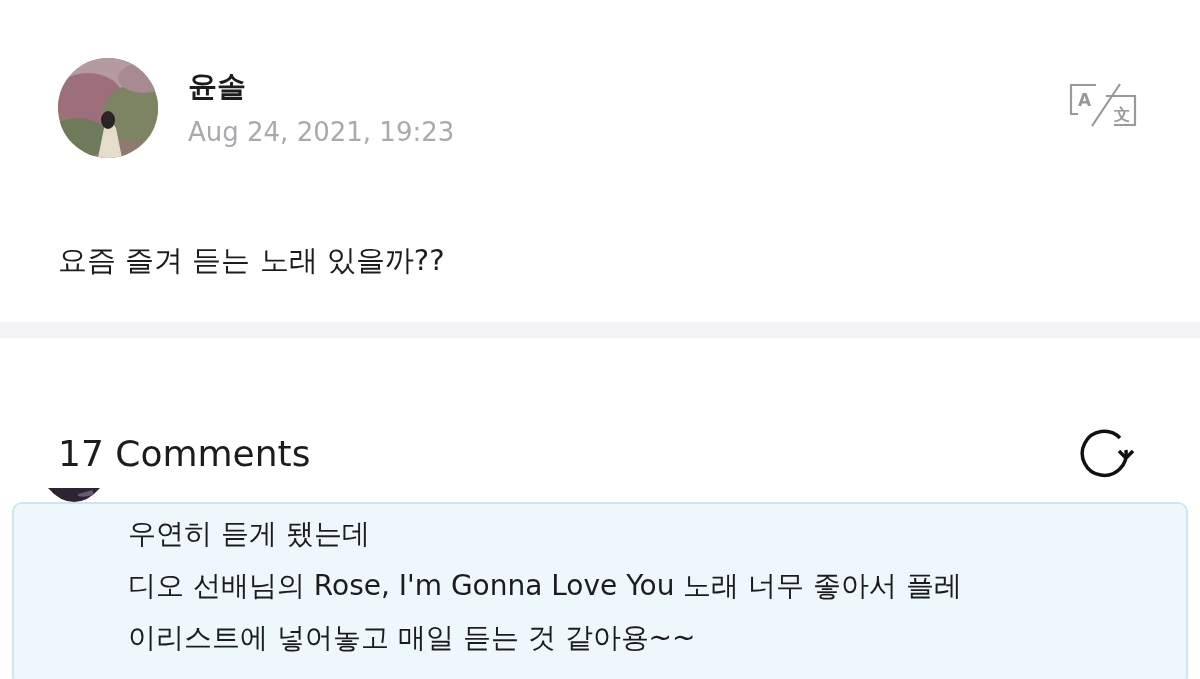  Describe the element at coordinates (217, 86) in the screenshot. I see `author-name: 윤솔` at that location.